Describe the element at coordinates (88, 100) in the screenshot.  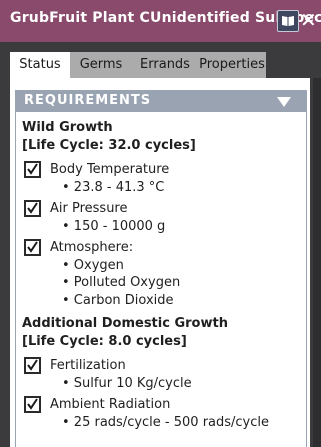
I see `requirements-title: REQUIREMENTS` at that location.